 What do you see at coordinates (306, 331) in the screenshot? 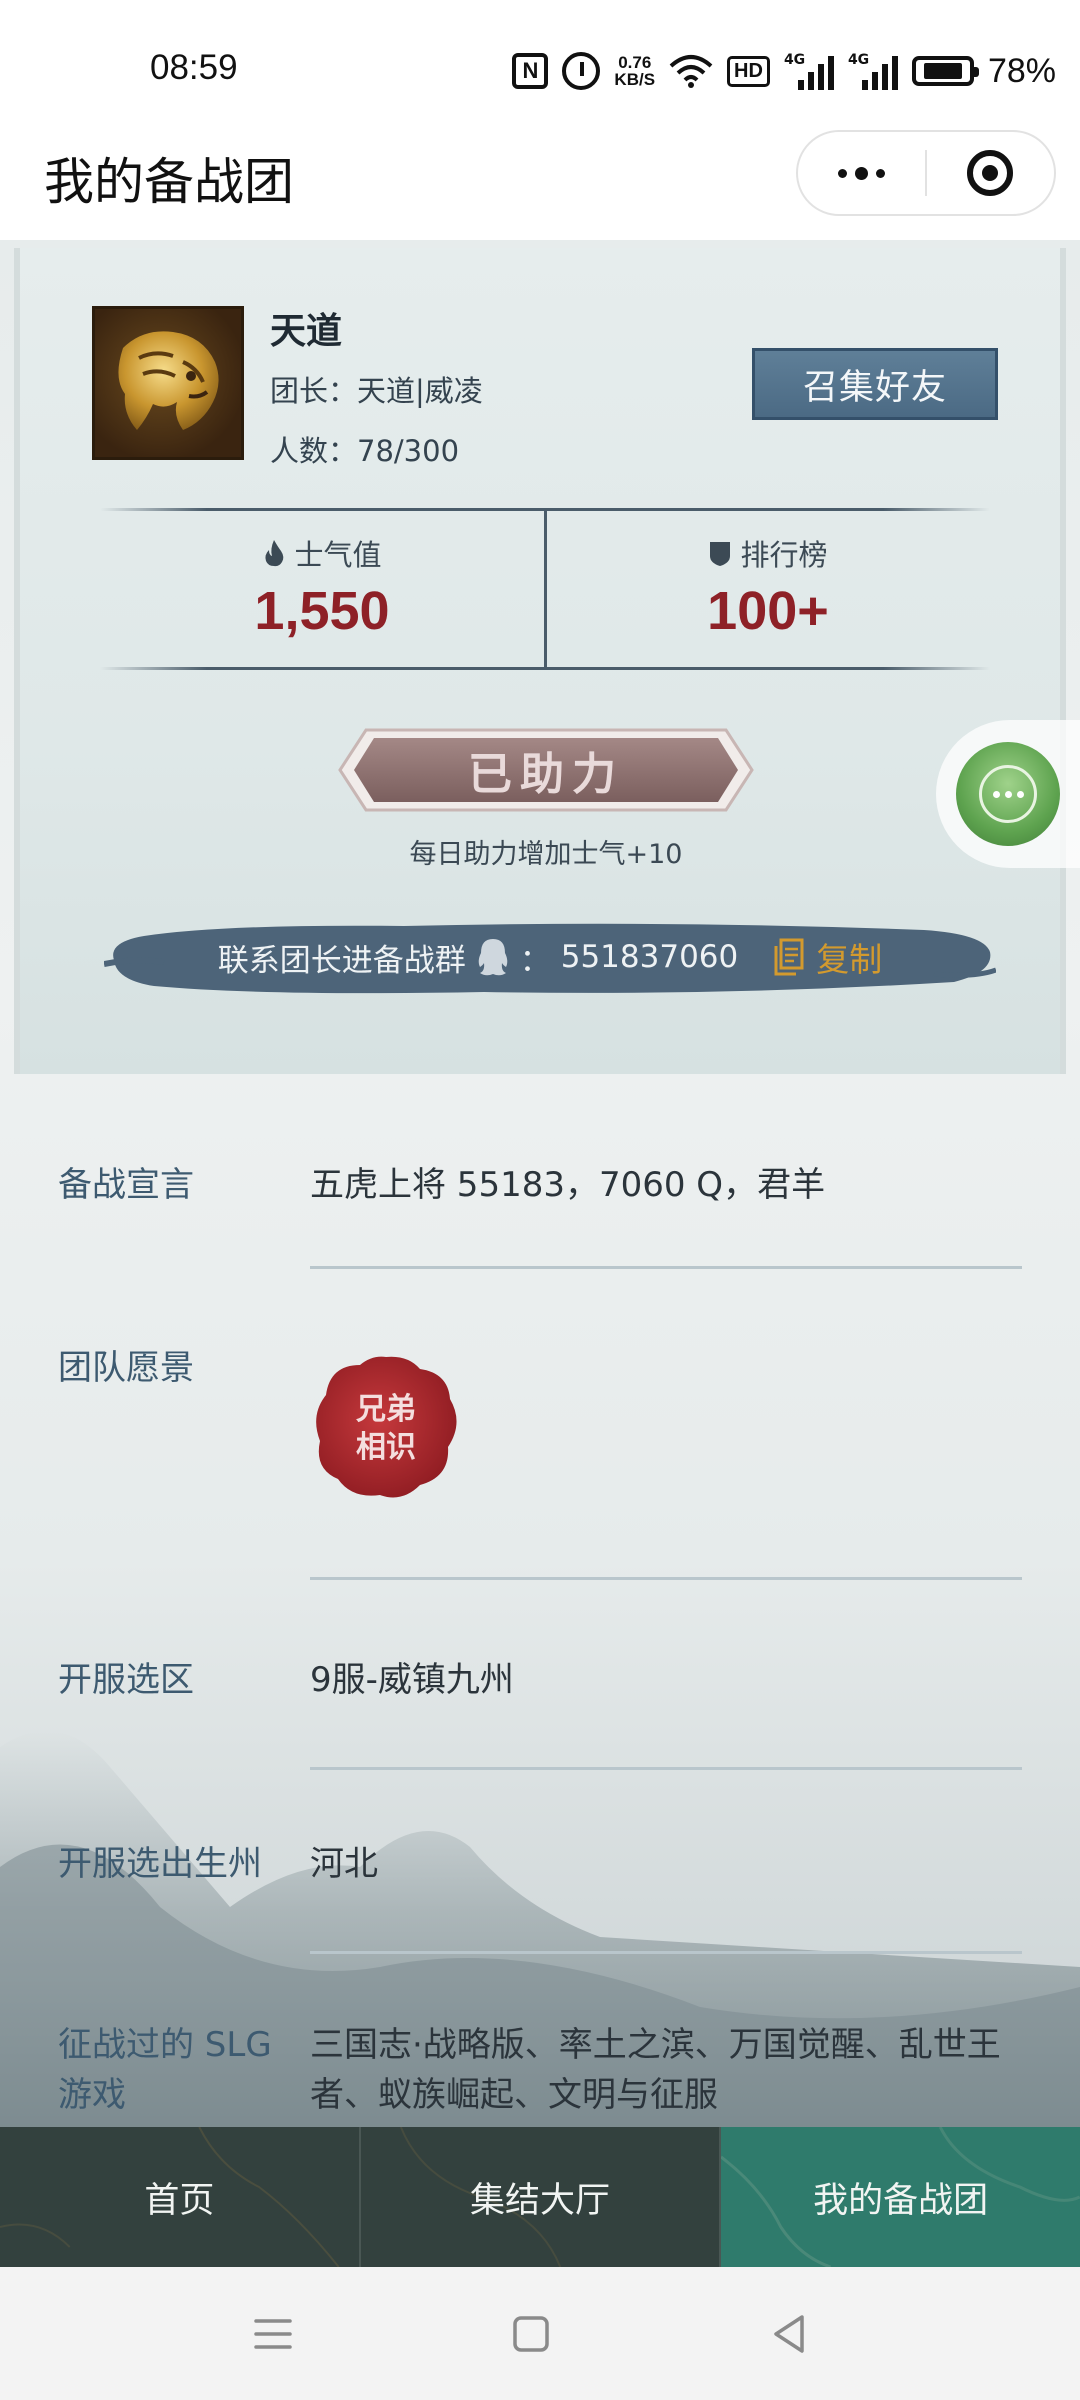
I see `team-name: 天道` at bounding box center [306, 331].